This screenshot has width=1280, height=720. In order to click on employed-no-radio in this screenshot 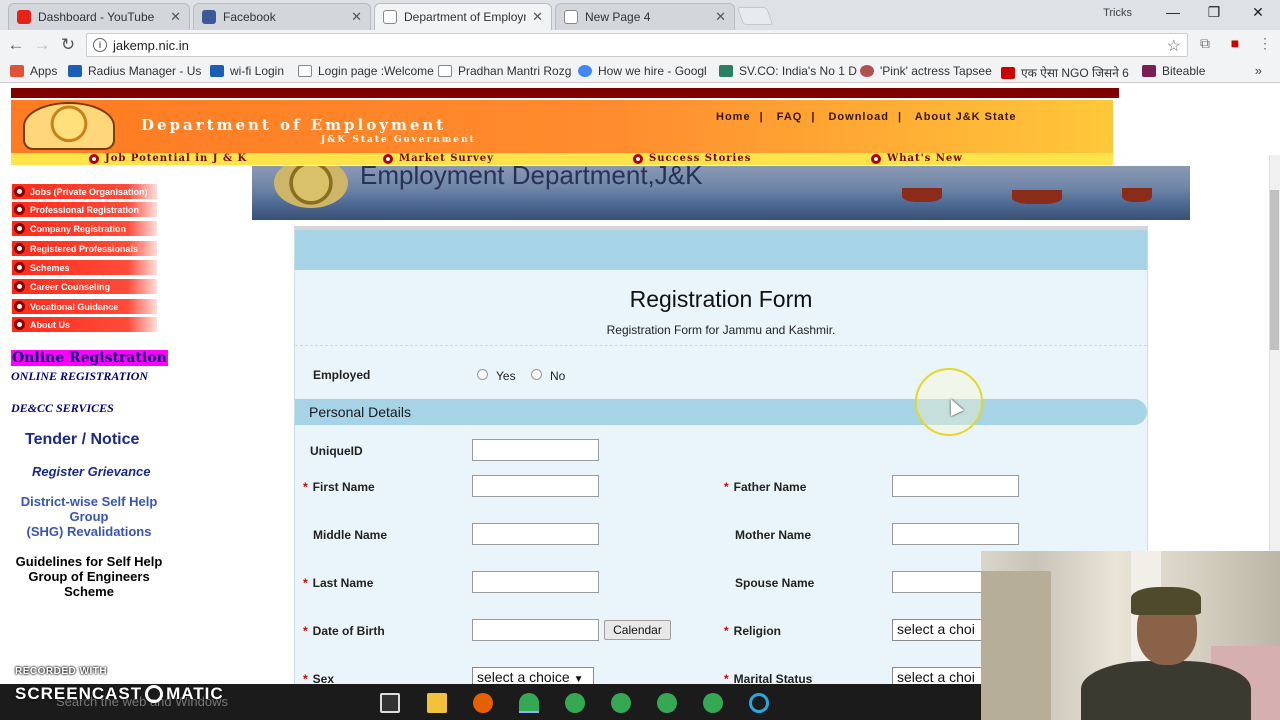, I will do `click(536, 374)`.